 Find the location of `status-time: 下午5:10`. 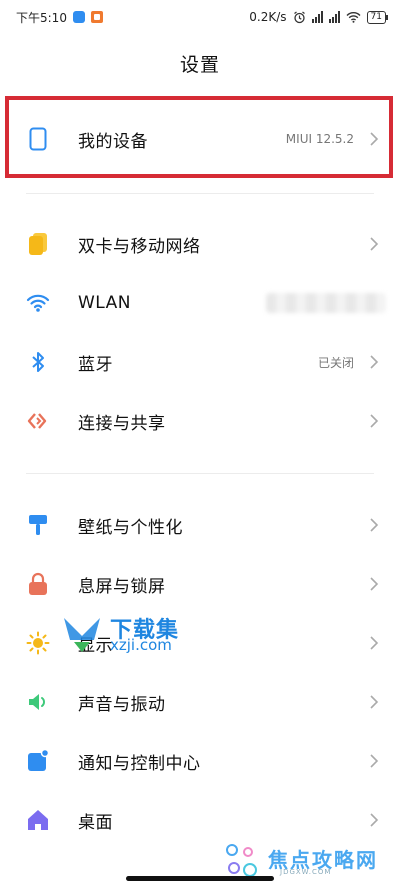

status-time: 下午5:10 is located at coordinates (41, 17).